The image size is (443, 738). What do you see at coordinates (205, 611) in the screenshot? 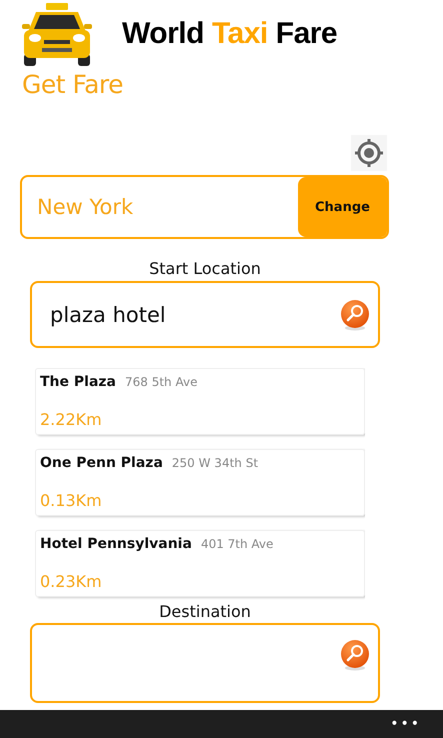
I see `destination-label: Destination` at bounding box center [205, 611].